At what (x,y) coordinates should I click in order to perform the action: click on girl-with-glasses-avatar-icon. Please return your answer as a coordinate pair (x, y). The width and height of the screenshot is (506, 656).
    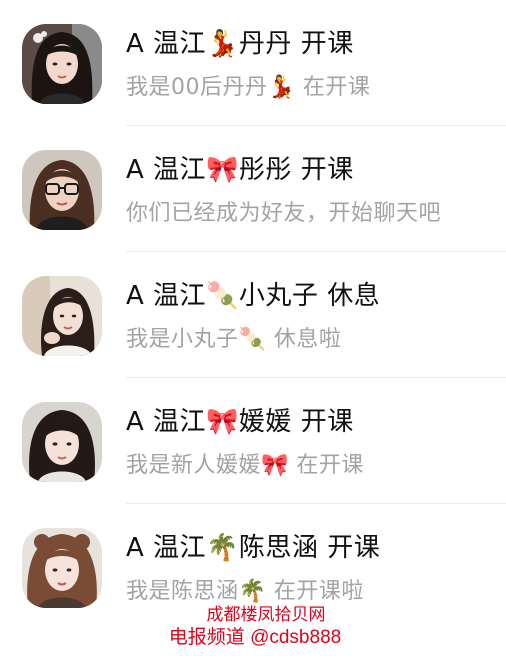
    Looking at the image, I should click on (62, 190).